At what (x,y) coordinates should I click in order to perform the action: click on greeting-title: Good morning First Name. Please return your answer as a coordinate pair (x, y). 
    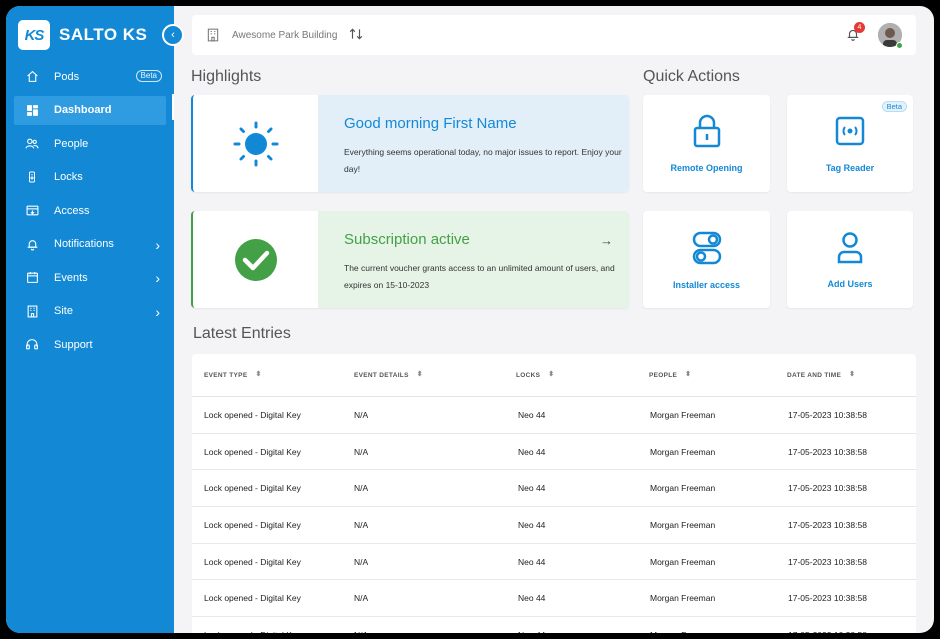
    Looking at the image, I should click on (430, 123).